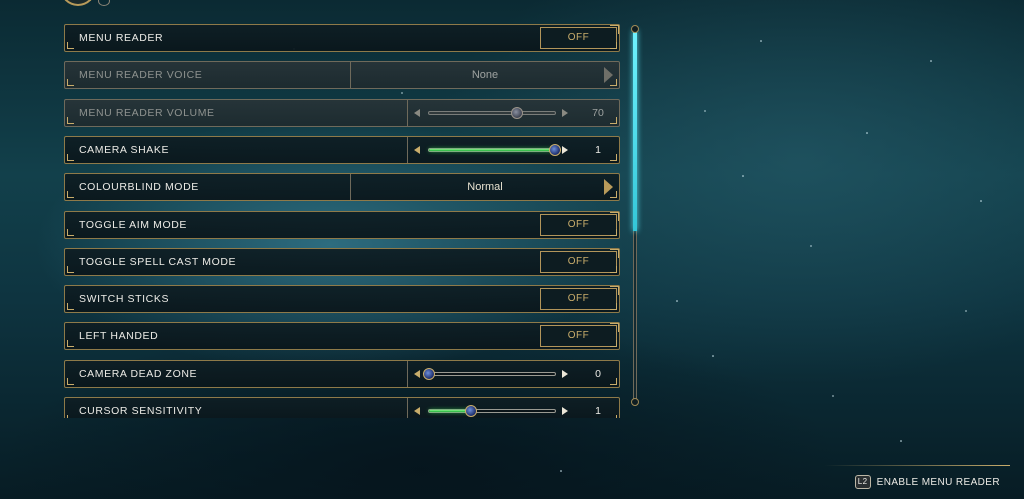  I want to click on setting-row-colourblind-mode: COLOURBLIND MODE Normal, so click(342, 187).